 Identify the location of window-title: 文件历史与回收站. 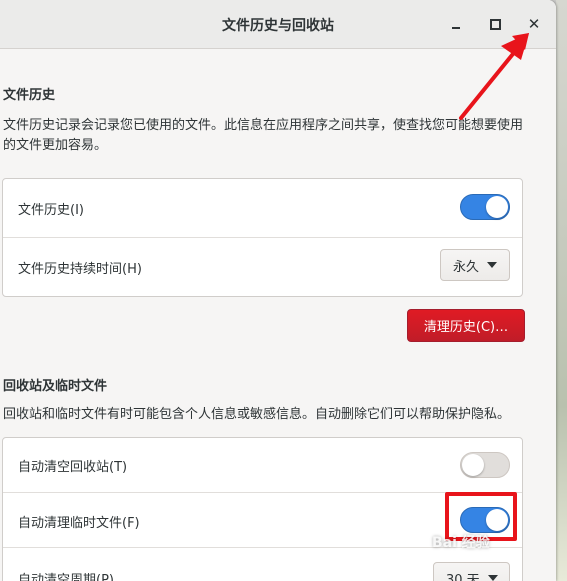
(278, 26).